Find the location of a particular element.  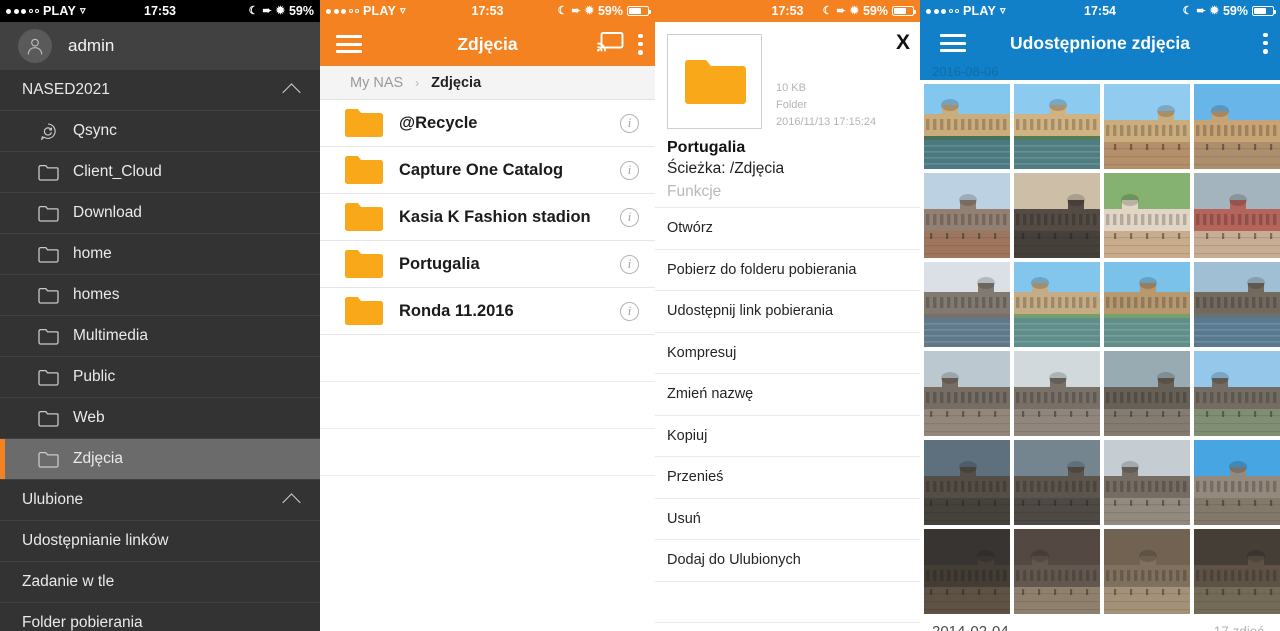

action-item: Usuń is located at coordinates (787, 518).